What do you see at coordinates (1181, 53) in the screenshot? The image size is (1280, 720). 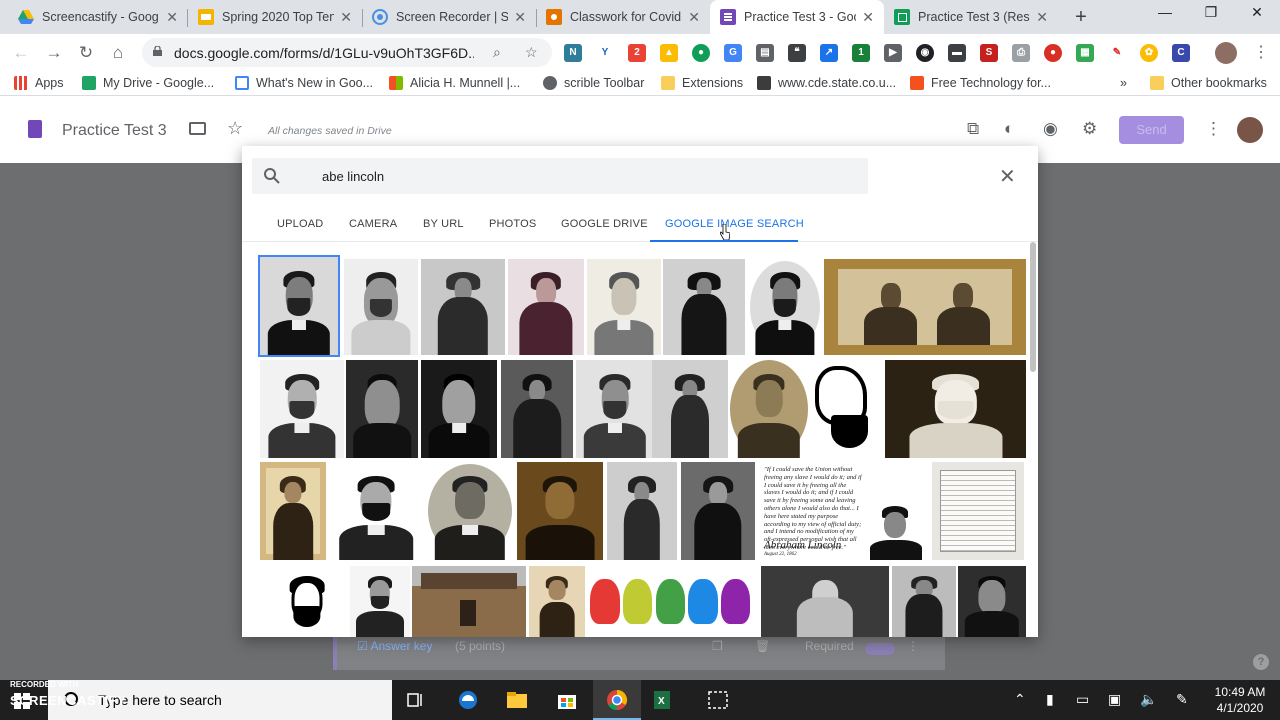 I see `extension-icon: C` at bounding box center [1181, 53].